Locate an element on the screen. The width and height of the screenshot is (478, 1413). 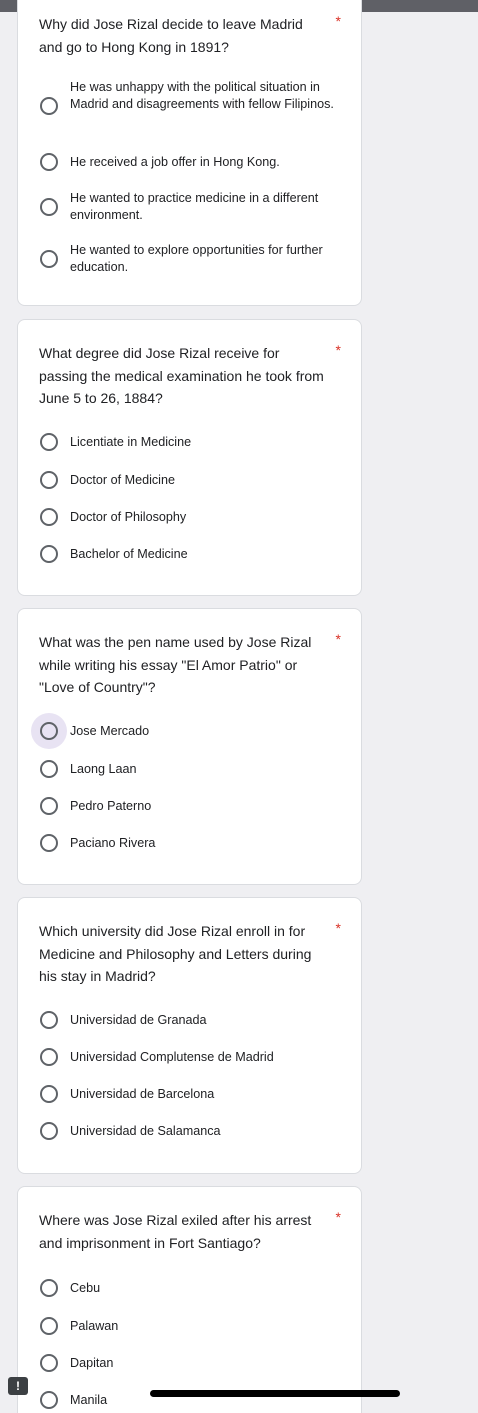
option-label: Doctor of Philosophy is located at coordinates (128, 517).